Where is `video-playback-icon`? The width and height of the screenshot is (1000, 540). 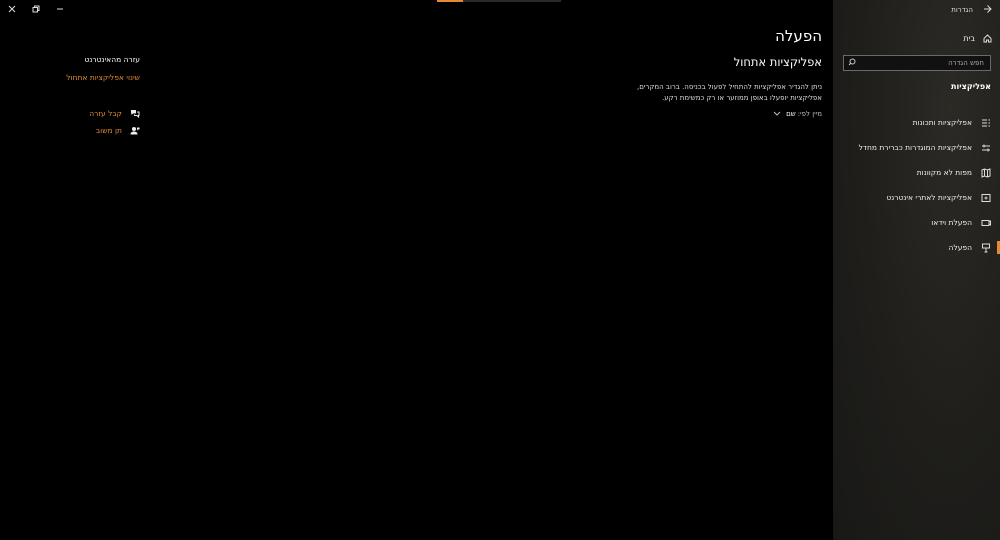 video-playback-icon is located at coordinates (986, 222).